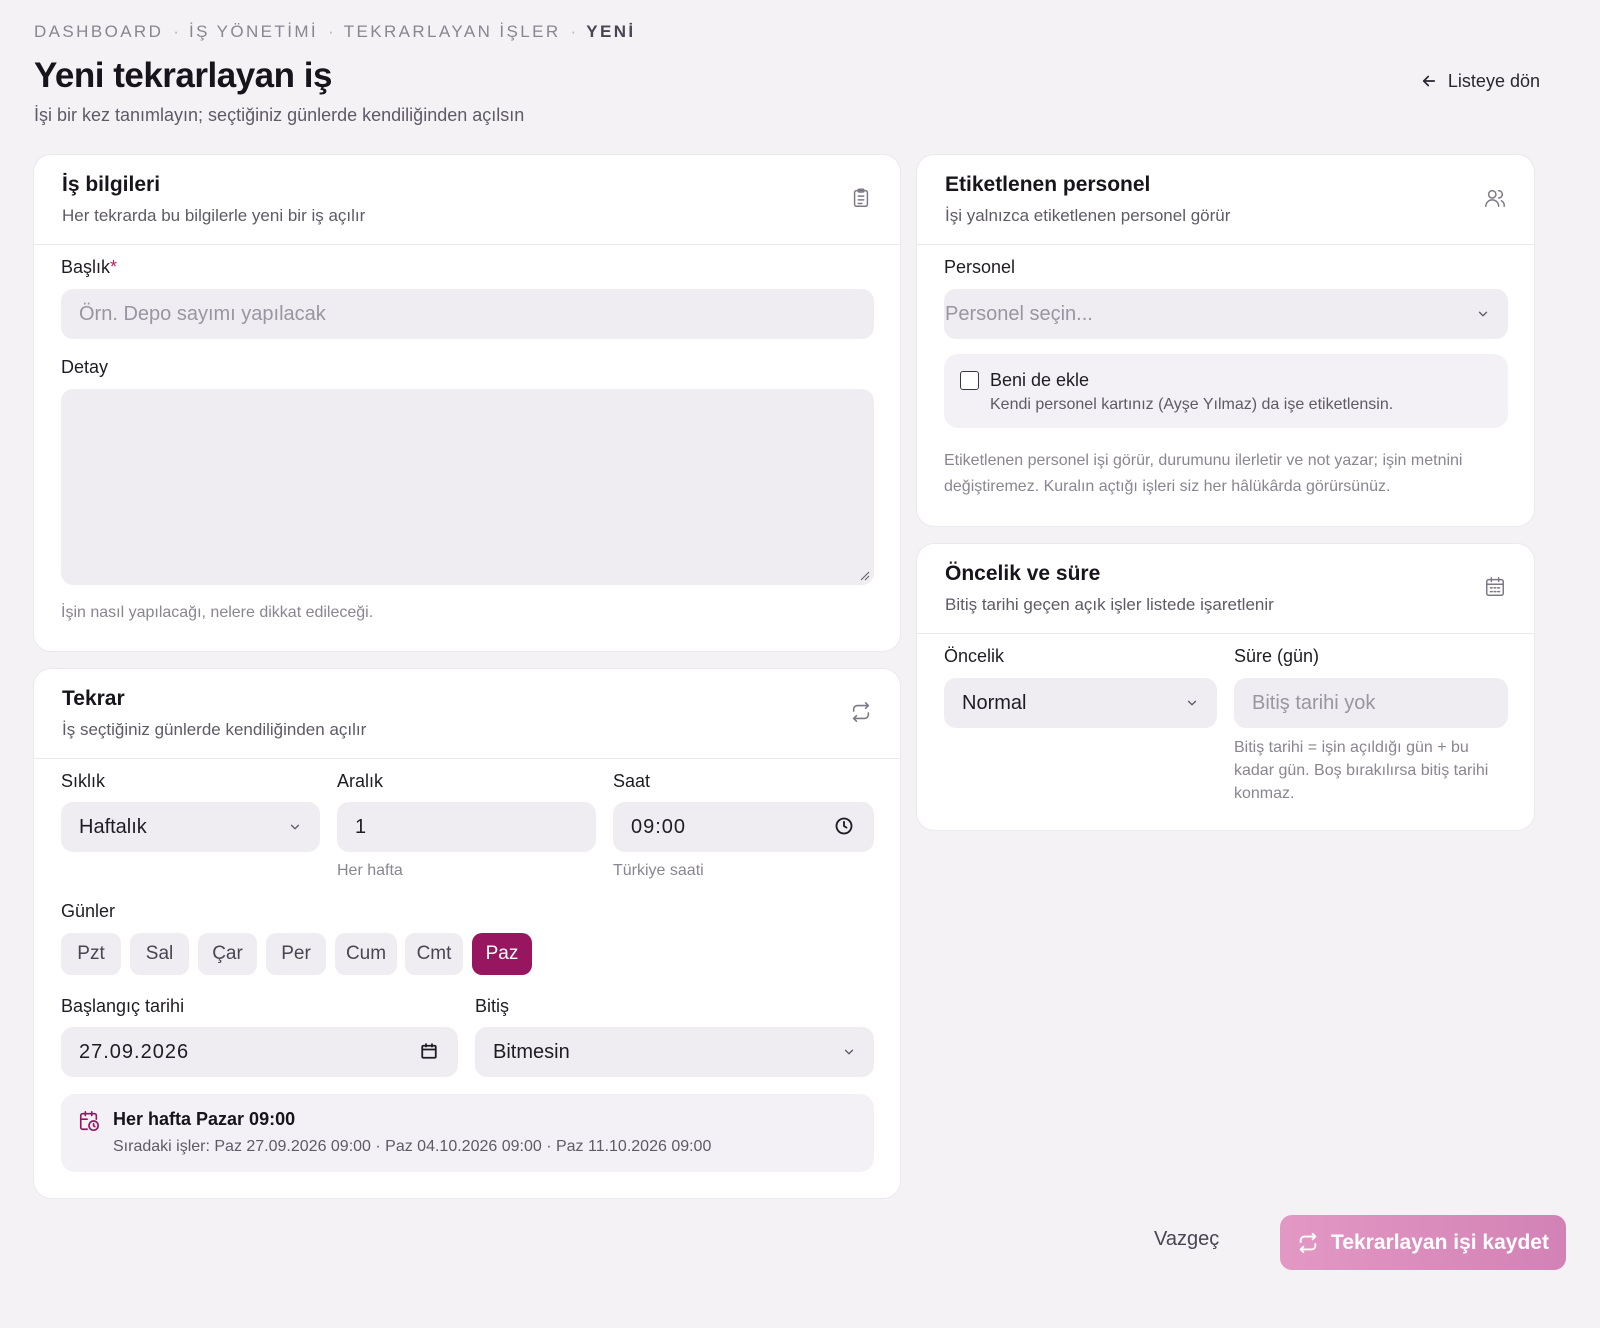 Image resolution: width=1600 pixels, height=1328 pixels. What do you see at coordinates (466, 827) in the screenshot?
I see `interval-input: 1` at bounding box center [466, 827].